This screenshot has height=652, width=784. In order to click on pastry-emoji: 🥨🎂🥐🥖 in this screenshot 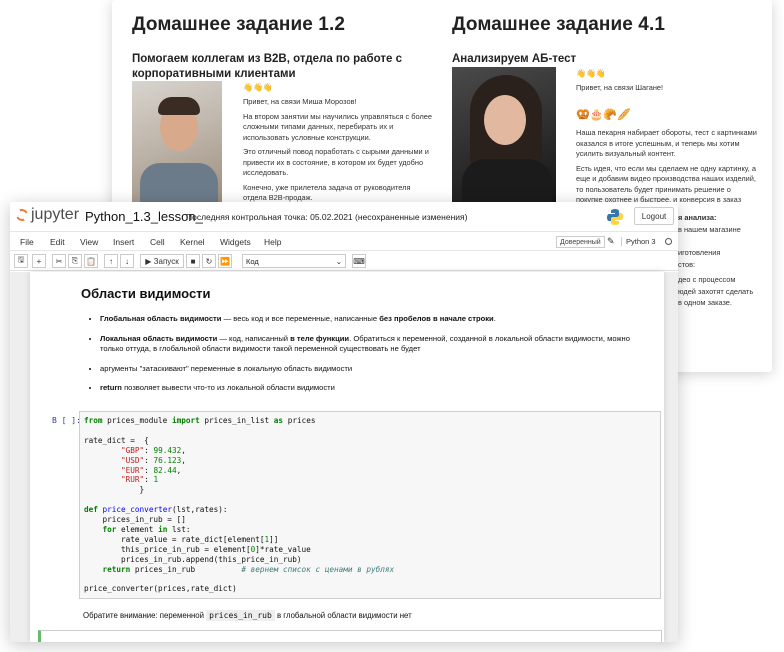, I will do `click(603, 115)`.